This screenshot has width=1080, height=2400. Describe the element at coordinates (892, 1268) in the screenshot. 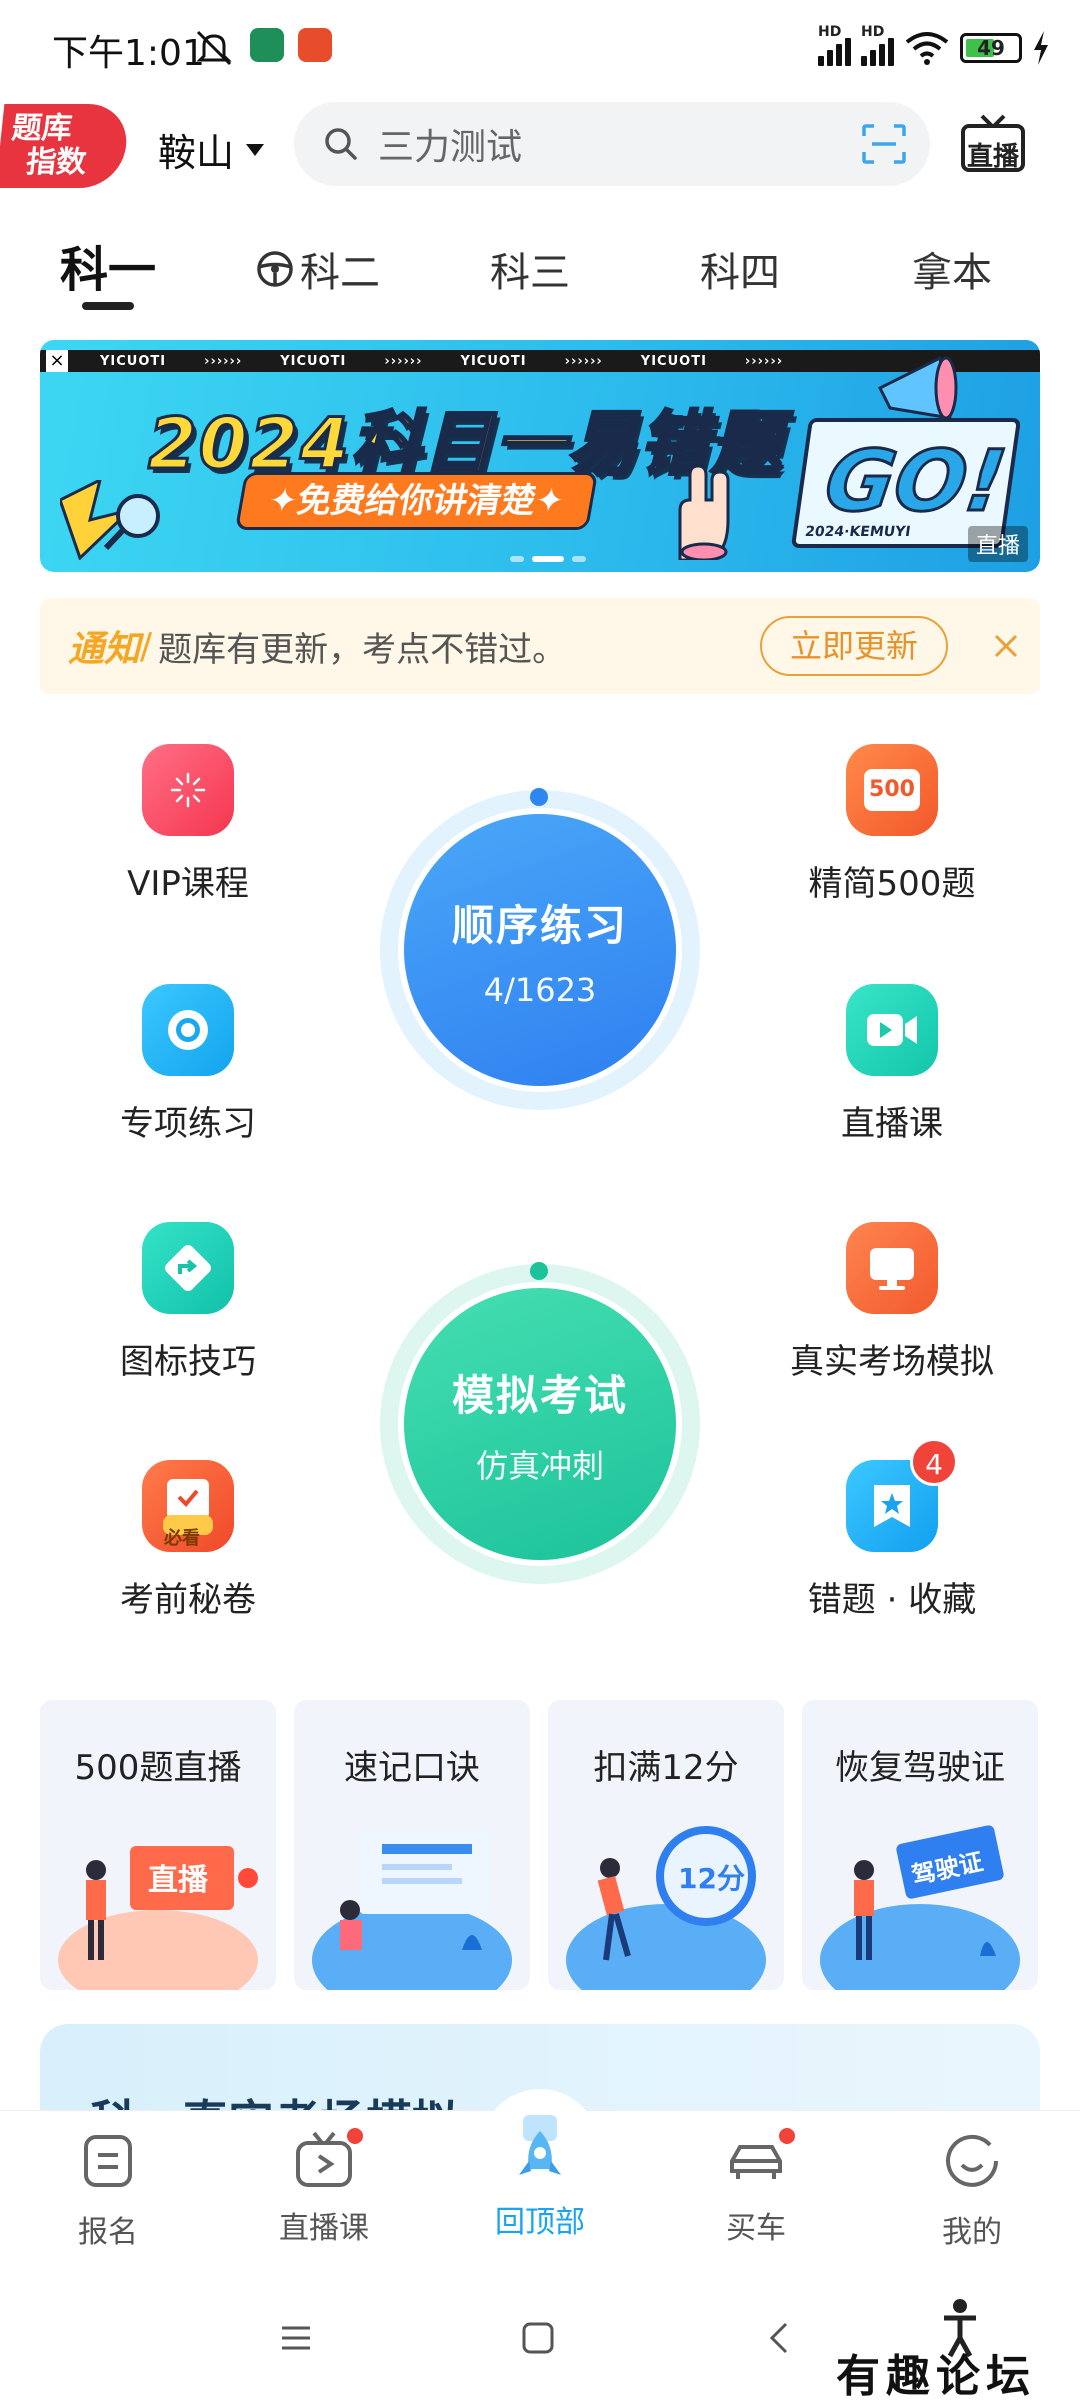

I see `monitor-icon` at that location.